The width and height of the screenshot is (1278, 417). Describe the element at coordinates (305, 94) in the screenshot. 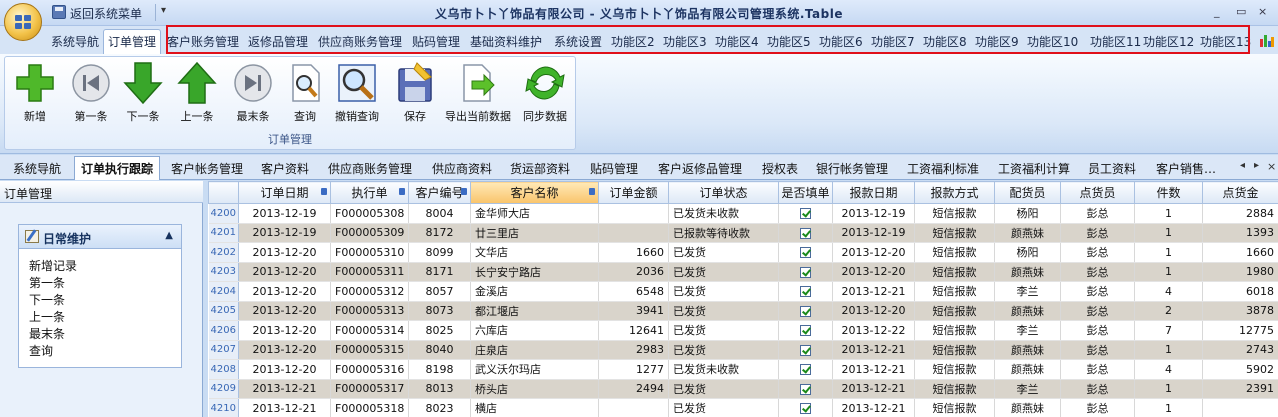

I see `query-button: 查询` at that location.